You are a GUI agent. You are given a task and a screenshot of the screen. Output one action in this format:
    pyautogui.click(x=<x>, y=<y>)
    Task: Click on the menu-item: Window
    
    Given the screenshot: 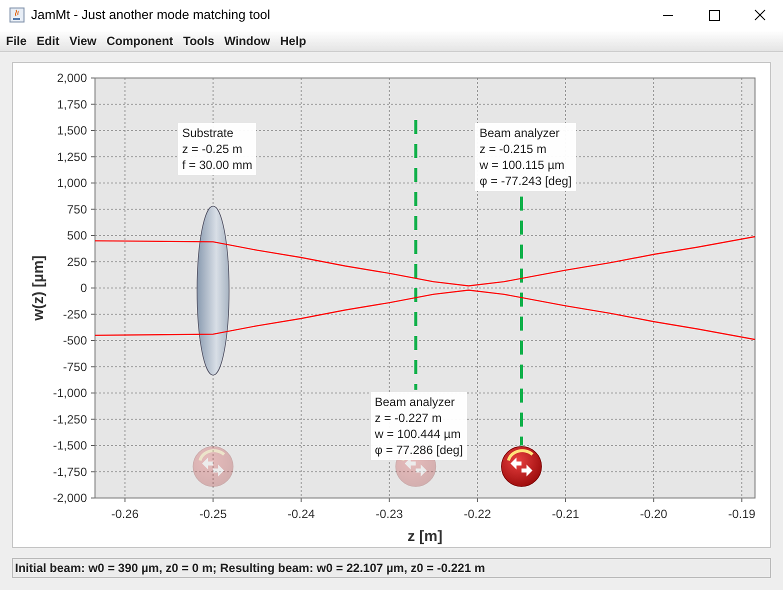 What is the action you would take?
    pyautogui.click(x=247, y=41)
    